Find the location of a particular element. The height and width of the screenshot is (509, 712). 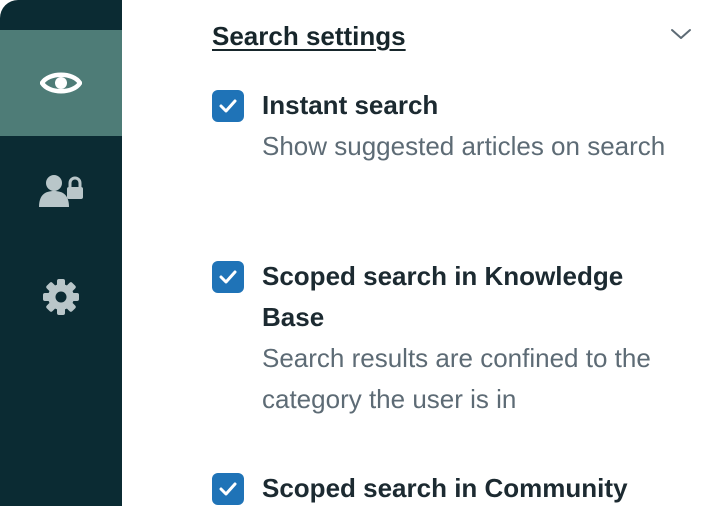

sidebar-item-permissions is located at coordinates (61, 191).